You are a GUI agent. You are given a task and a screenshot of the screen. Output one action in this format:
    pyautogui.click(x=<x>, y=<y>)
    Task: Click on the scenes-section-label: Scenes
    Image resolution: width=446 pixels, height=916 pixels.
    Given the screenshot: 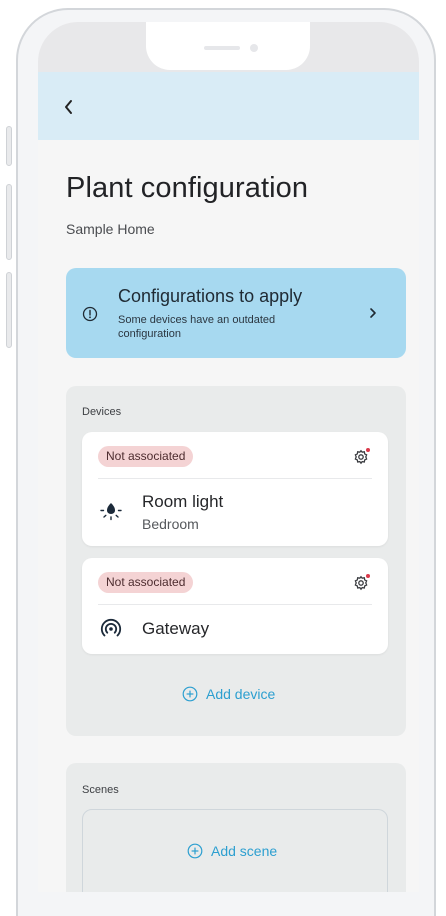 What is the action you would take?
    pyautogui.click(x=100, y=790)
    